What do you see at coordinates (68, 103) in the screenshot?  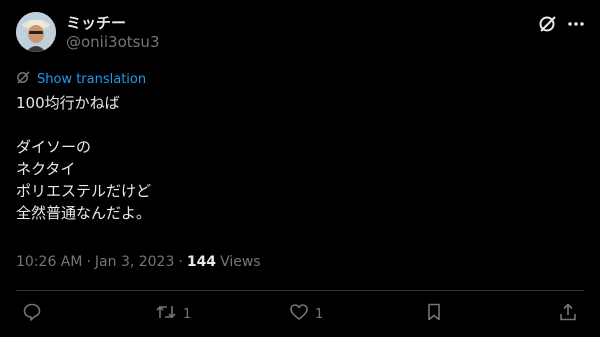 I see `tweet-line: 100均行かねば` at bounding box center [68, 103].